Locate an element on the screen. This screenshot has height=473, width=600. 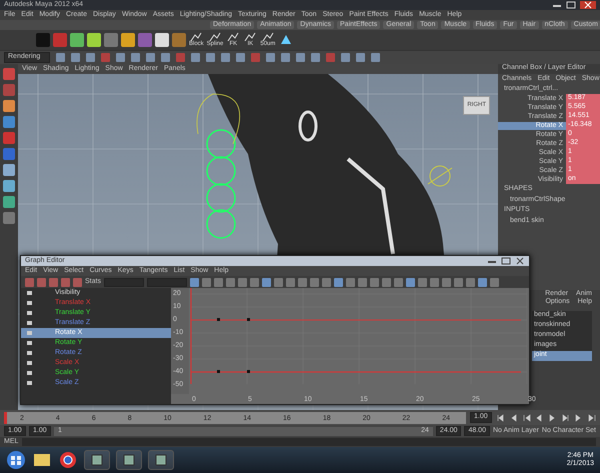
maximize-icon is located at coordinates (506, 261).